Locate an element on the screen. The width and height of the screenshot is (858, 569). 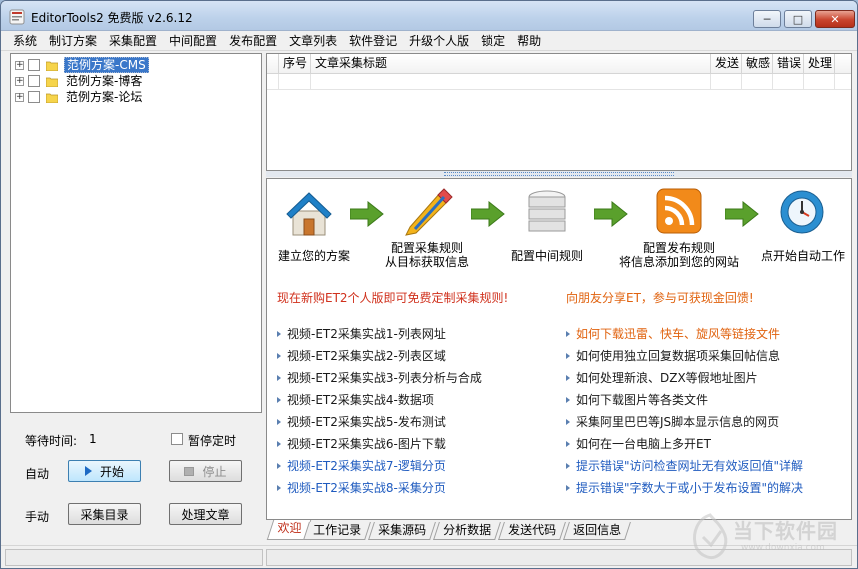
watermark-logo-icon is located at coordinates (710, 536).